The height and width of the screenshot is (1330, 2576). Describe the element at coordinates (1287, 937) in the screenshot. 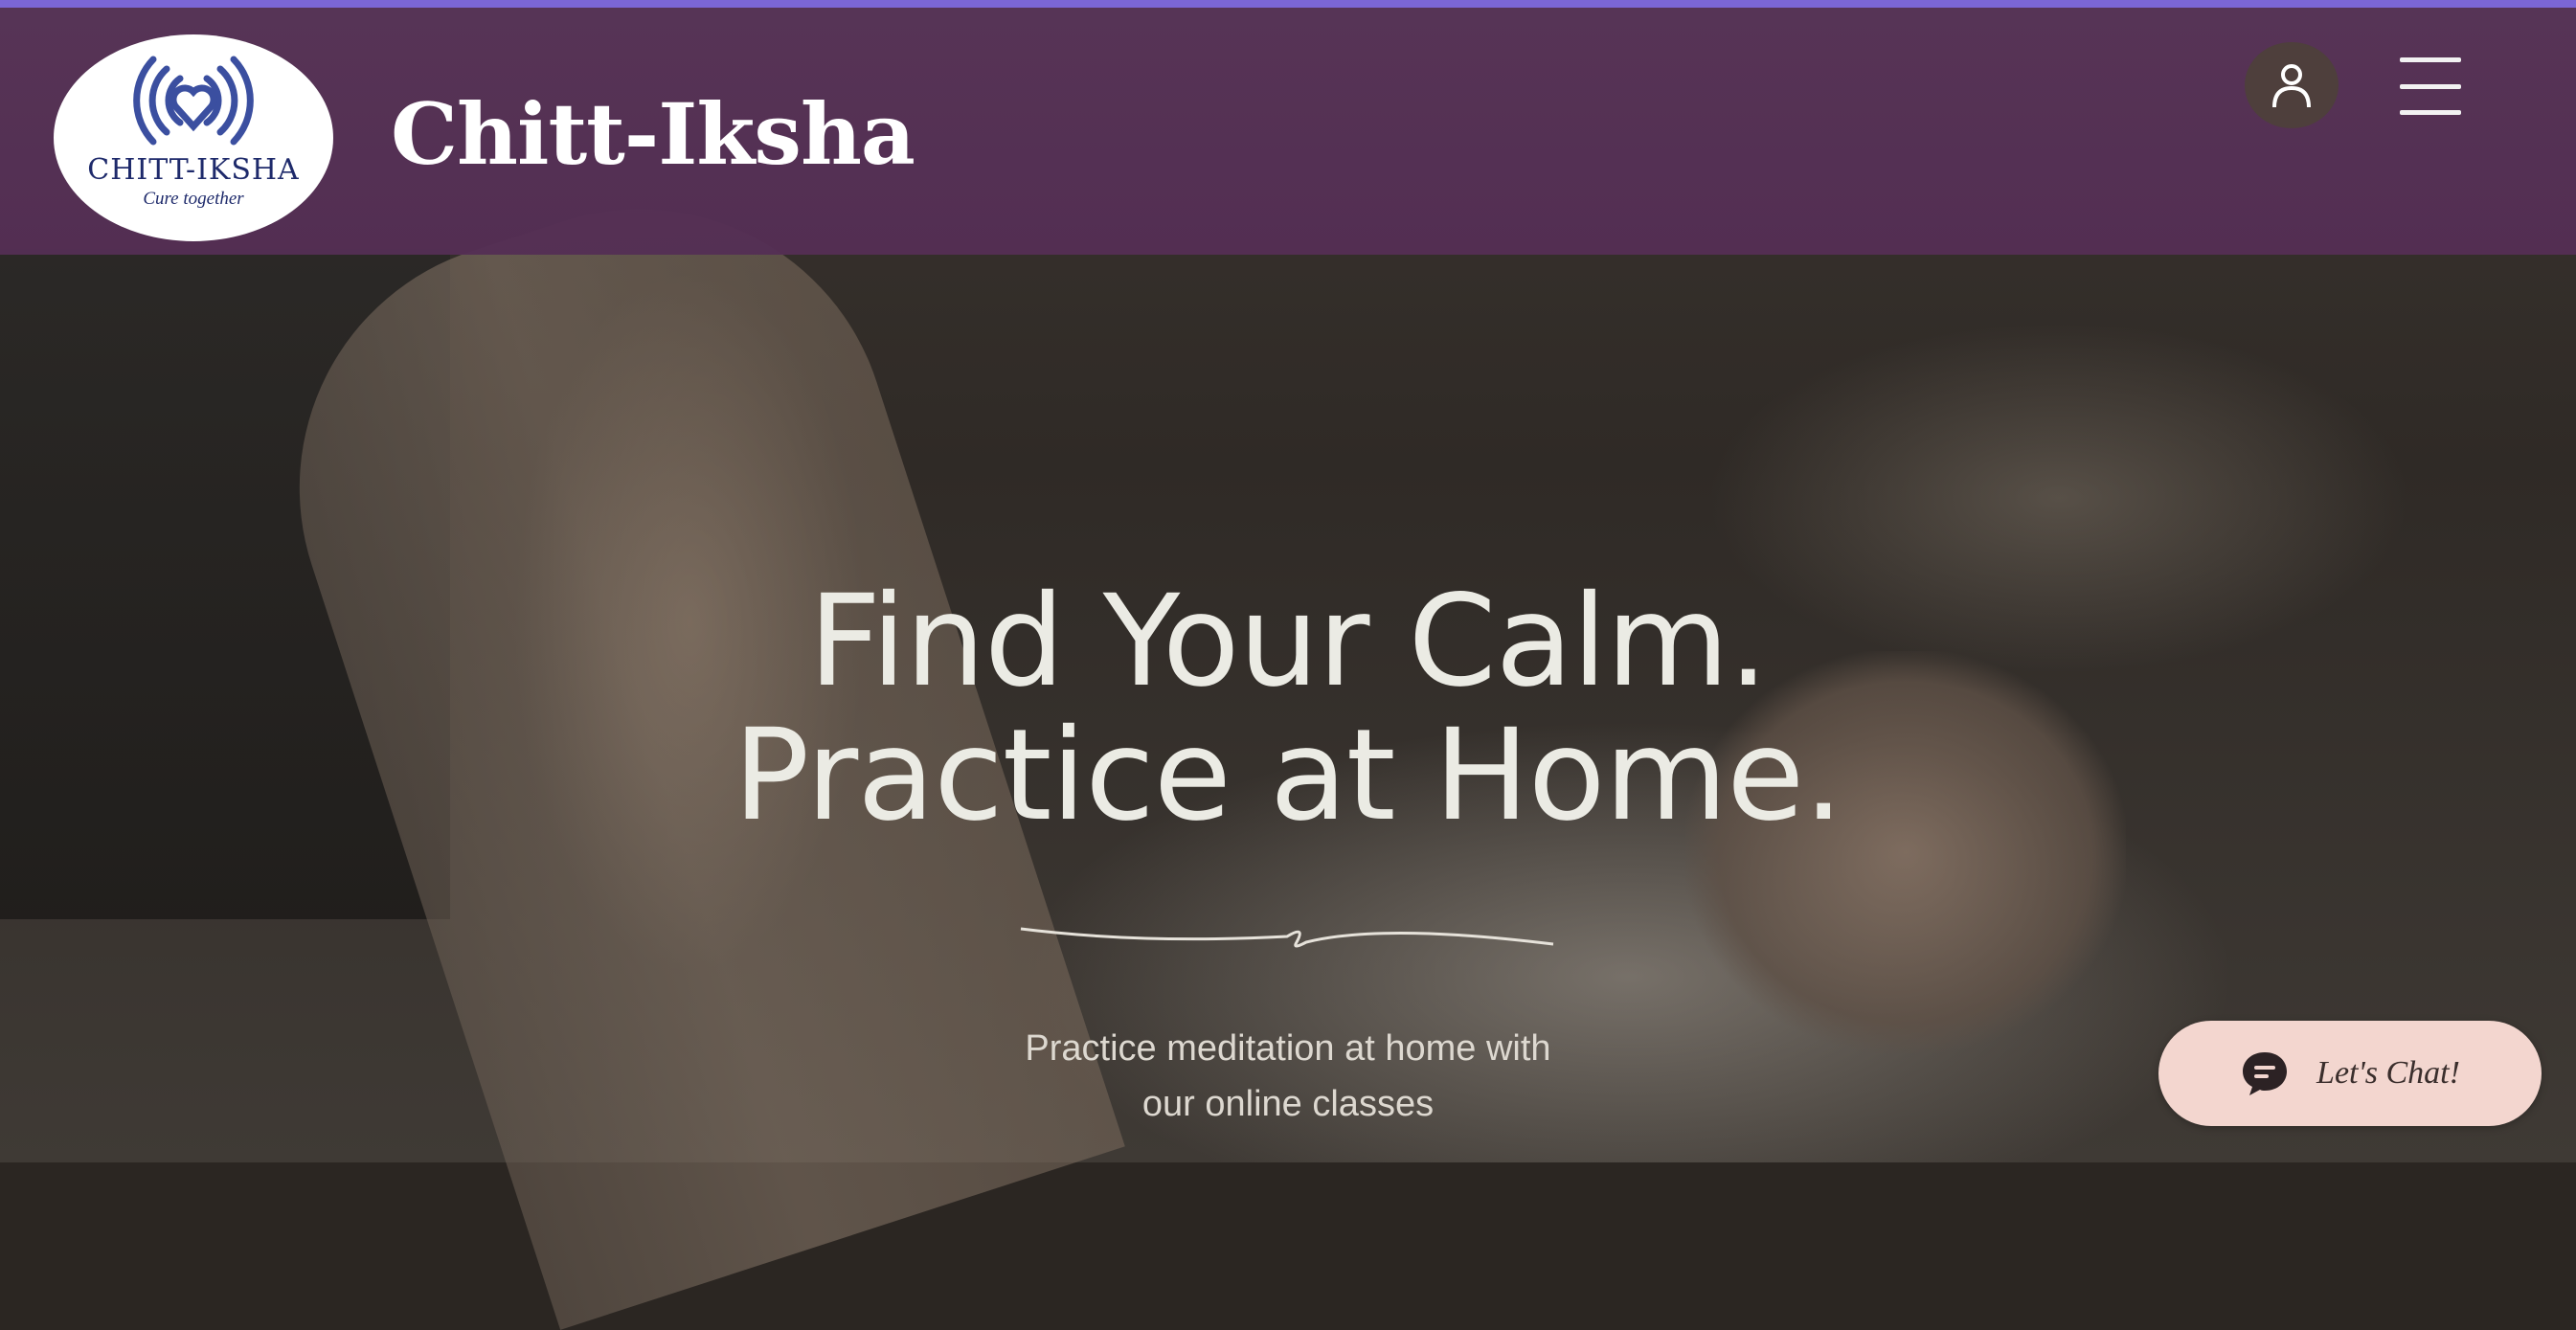

I see `decorative-squiggle` at that location.